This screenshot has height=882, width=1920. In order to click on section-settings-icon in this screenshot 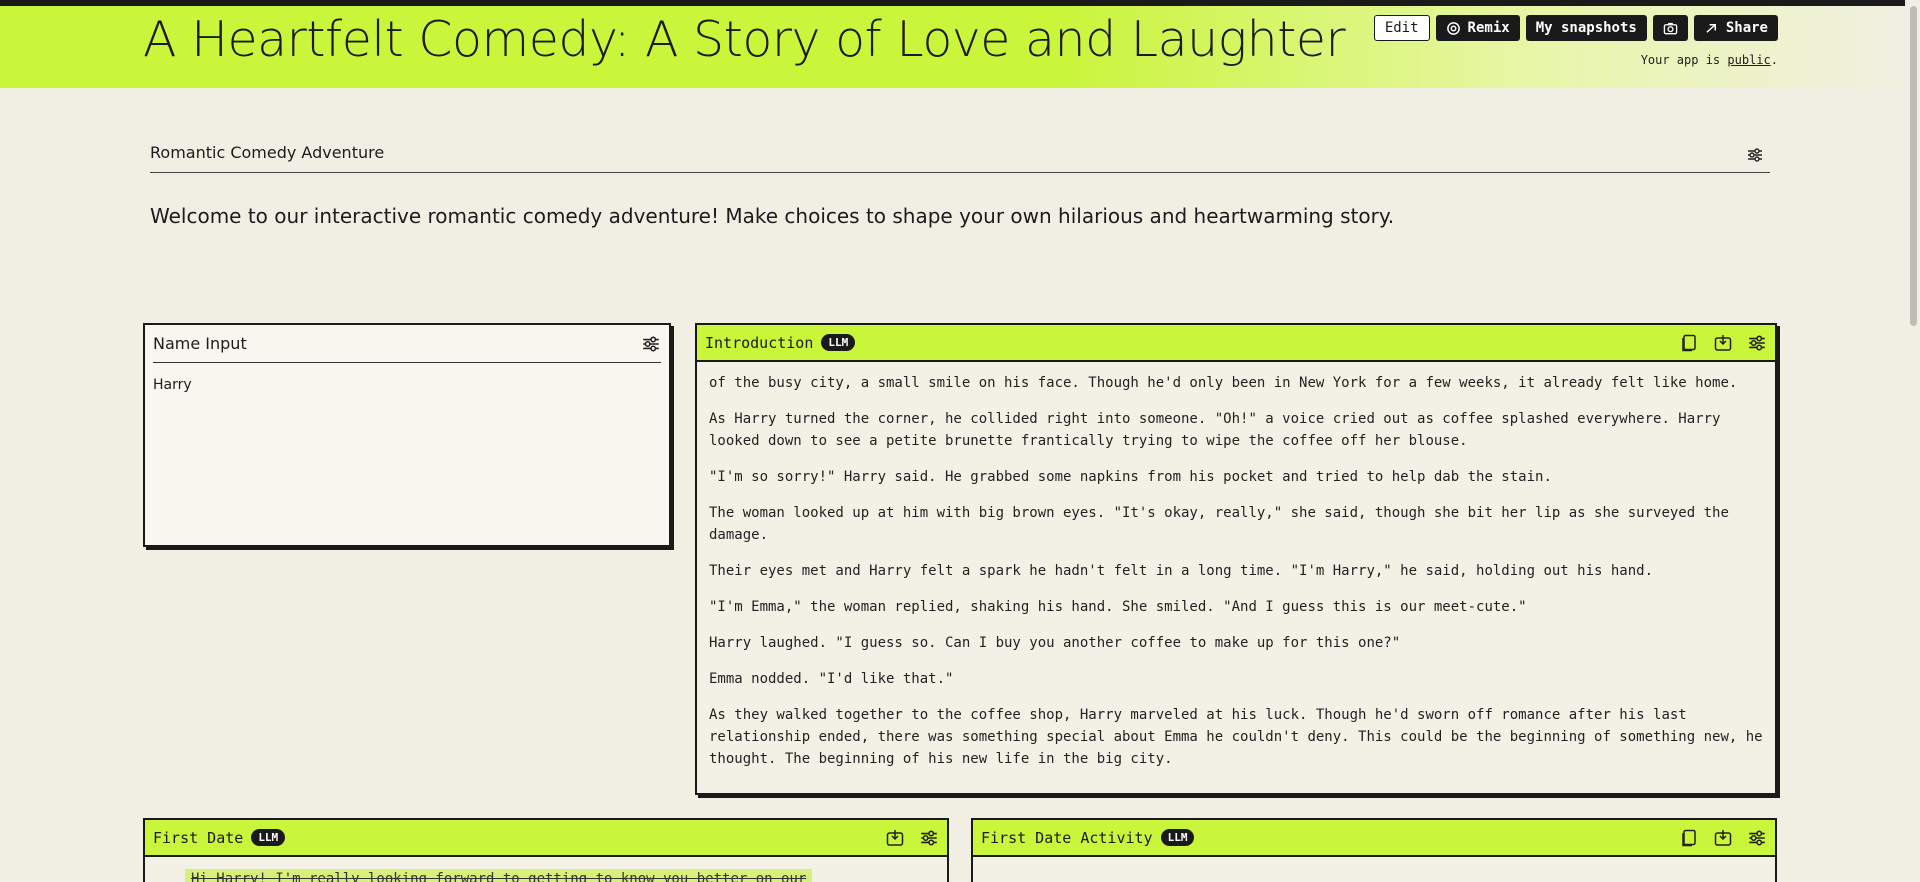, I will do `click(1755, 157)`.